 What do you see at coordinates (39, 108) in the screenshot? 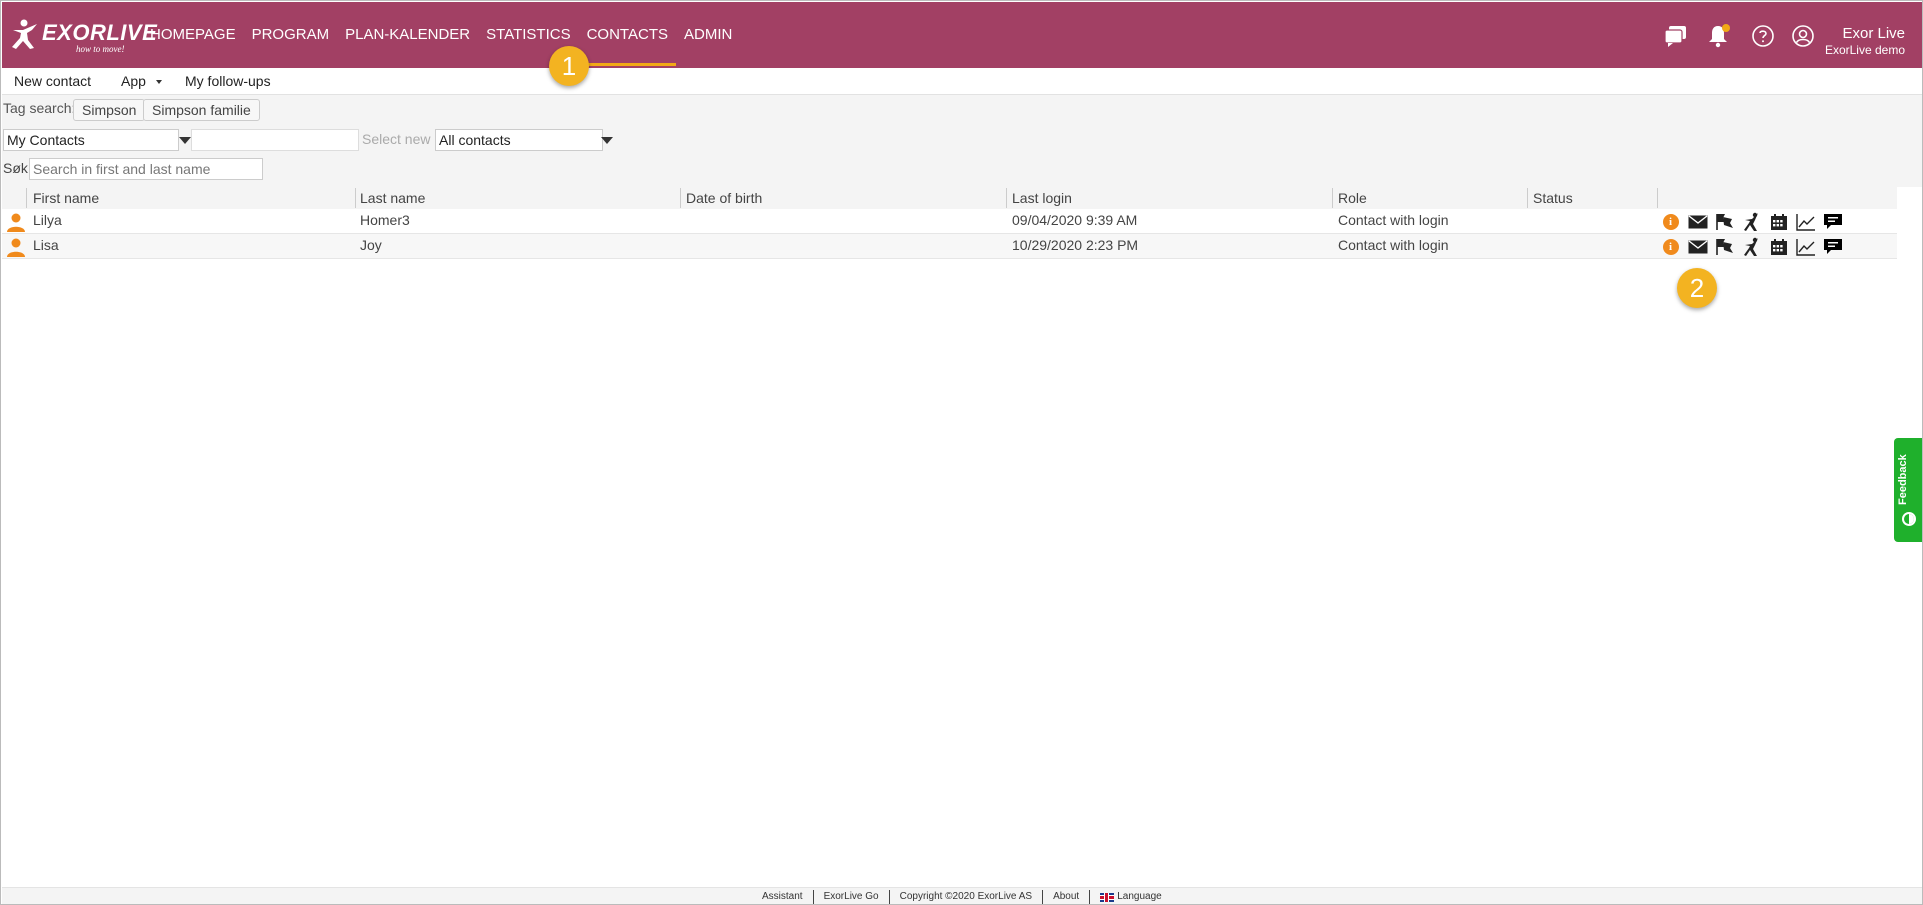
I see `tag-search-label: Tag search:` at bounding box center [39, 108].